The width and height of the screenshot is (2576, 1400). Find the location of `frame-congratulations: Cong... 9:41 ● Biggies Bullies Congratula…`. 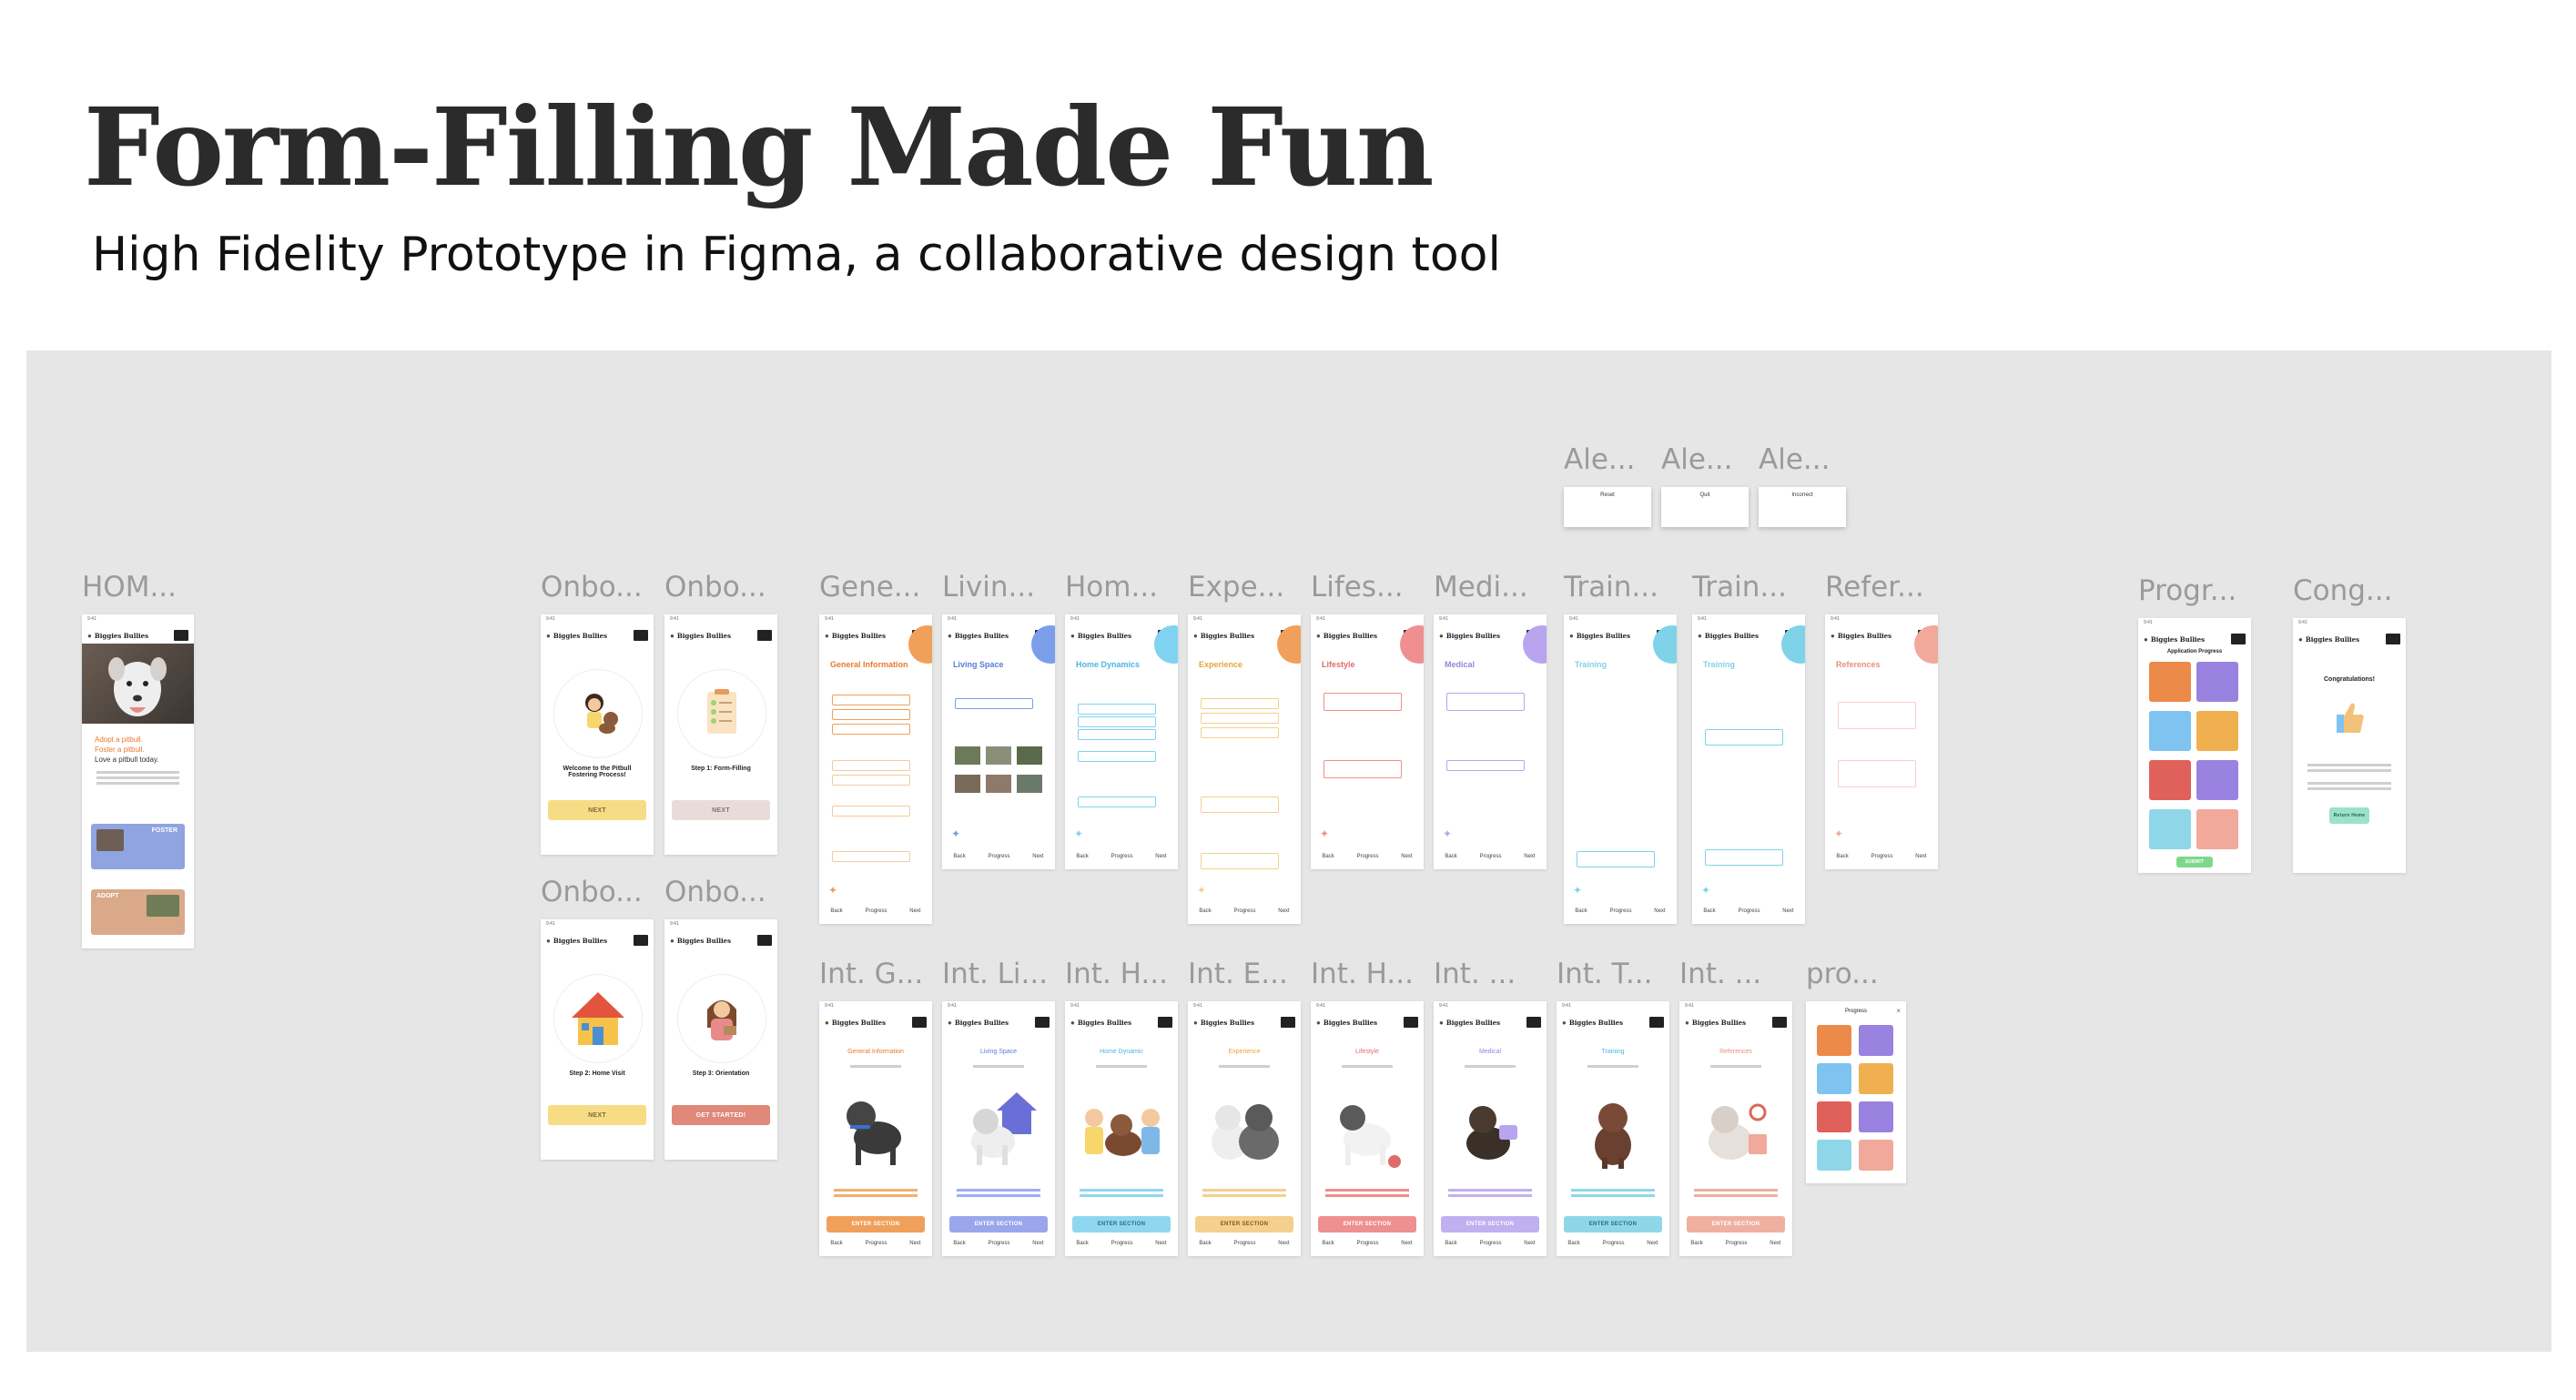

frame-congratulations: Cong... 9:41 ● Biggies Bullies Congratula… is located at coordinates (2349, 723).